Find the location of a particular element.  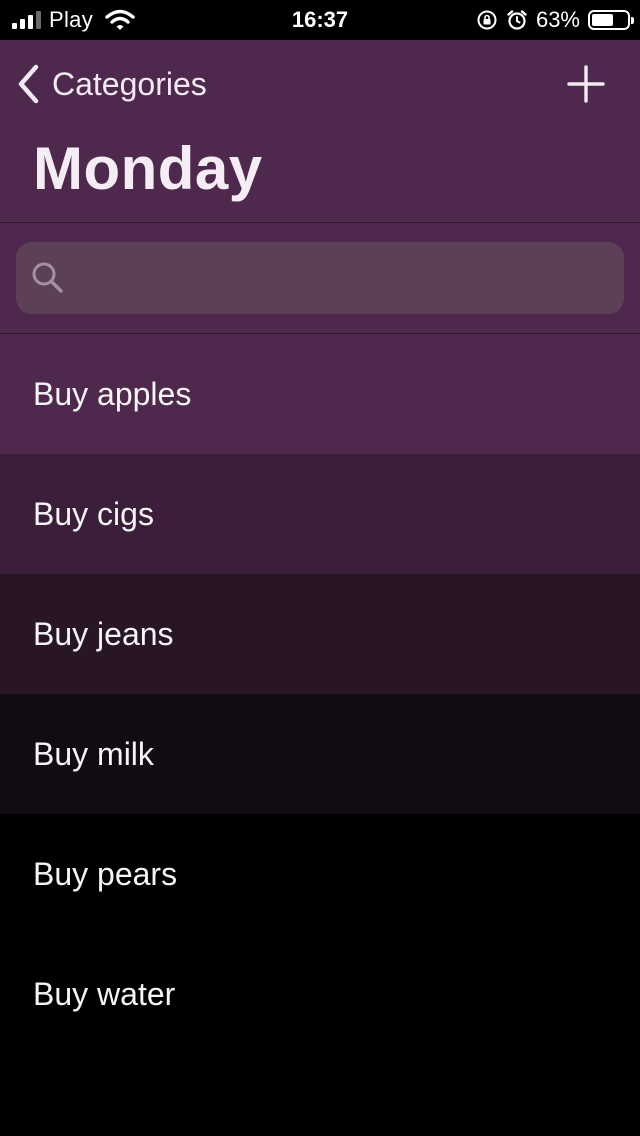

add-button is located at coordinates (586, 84).